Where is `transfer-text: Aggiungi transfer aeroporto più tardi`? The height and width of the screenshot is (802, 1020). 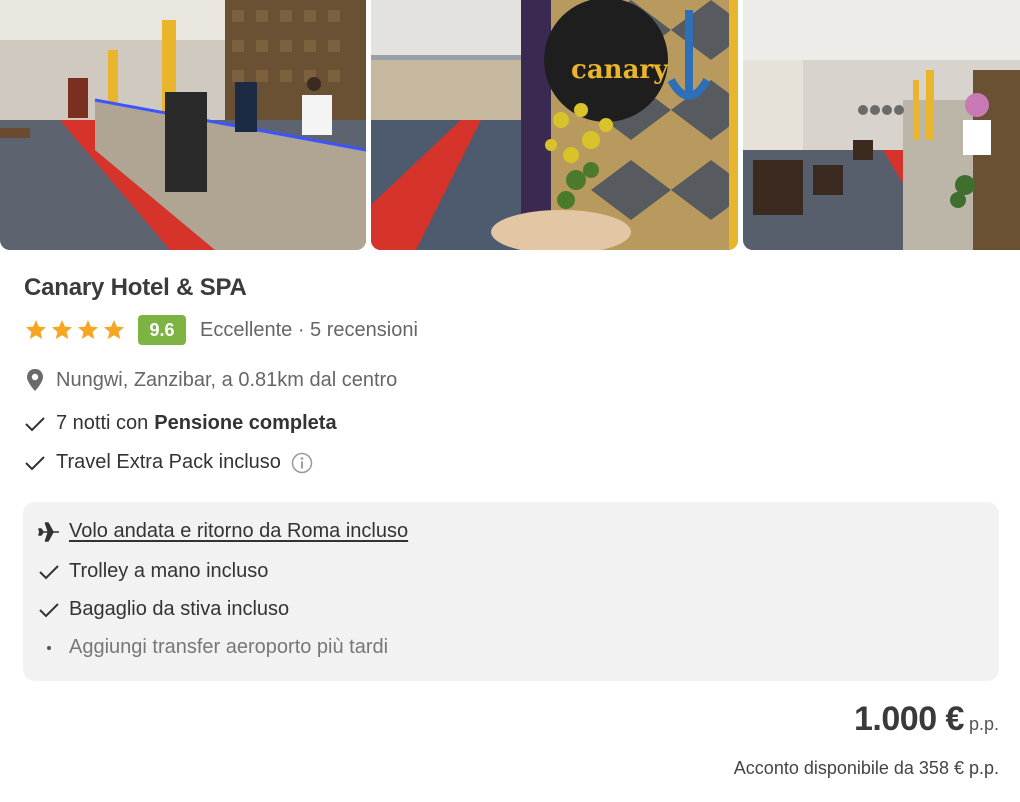 transfer-text: Aggiungi transfer aeroporto più tardi is located at coordinates (229, 647).